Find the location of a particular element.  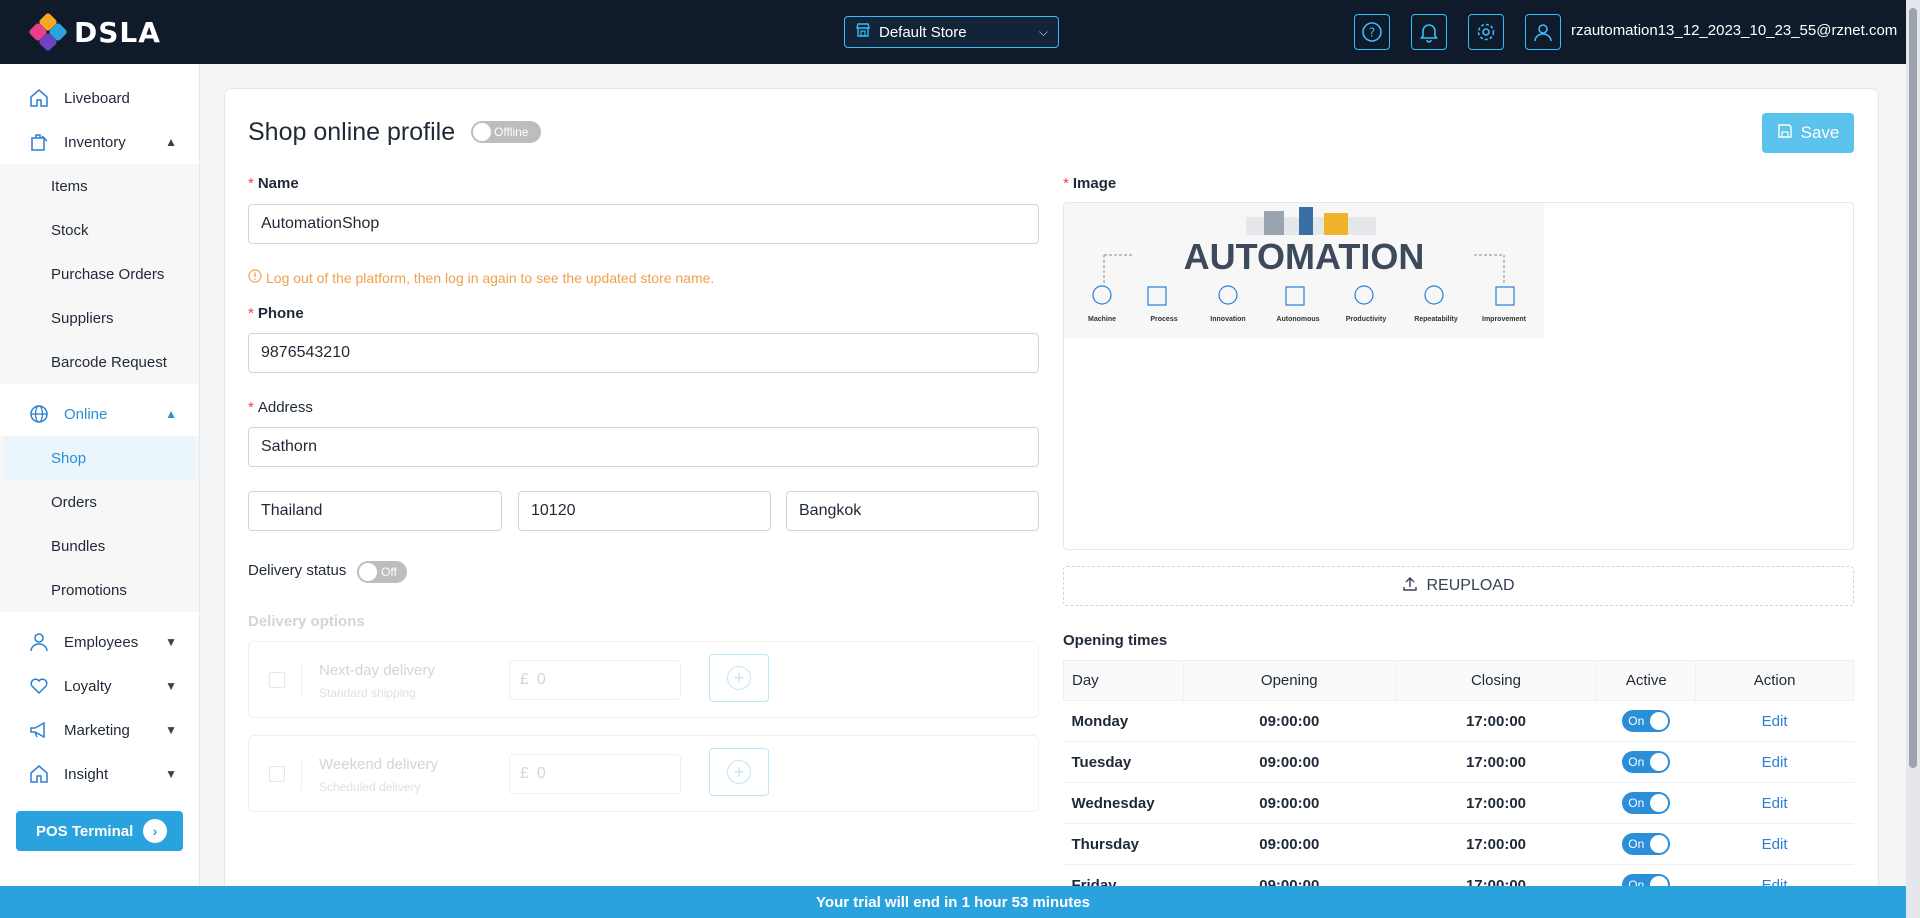

name-input: AutomationShop is located at coordinates (643, 224).